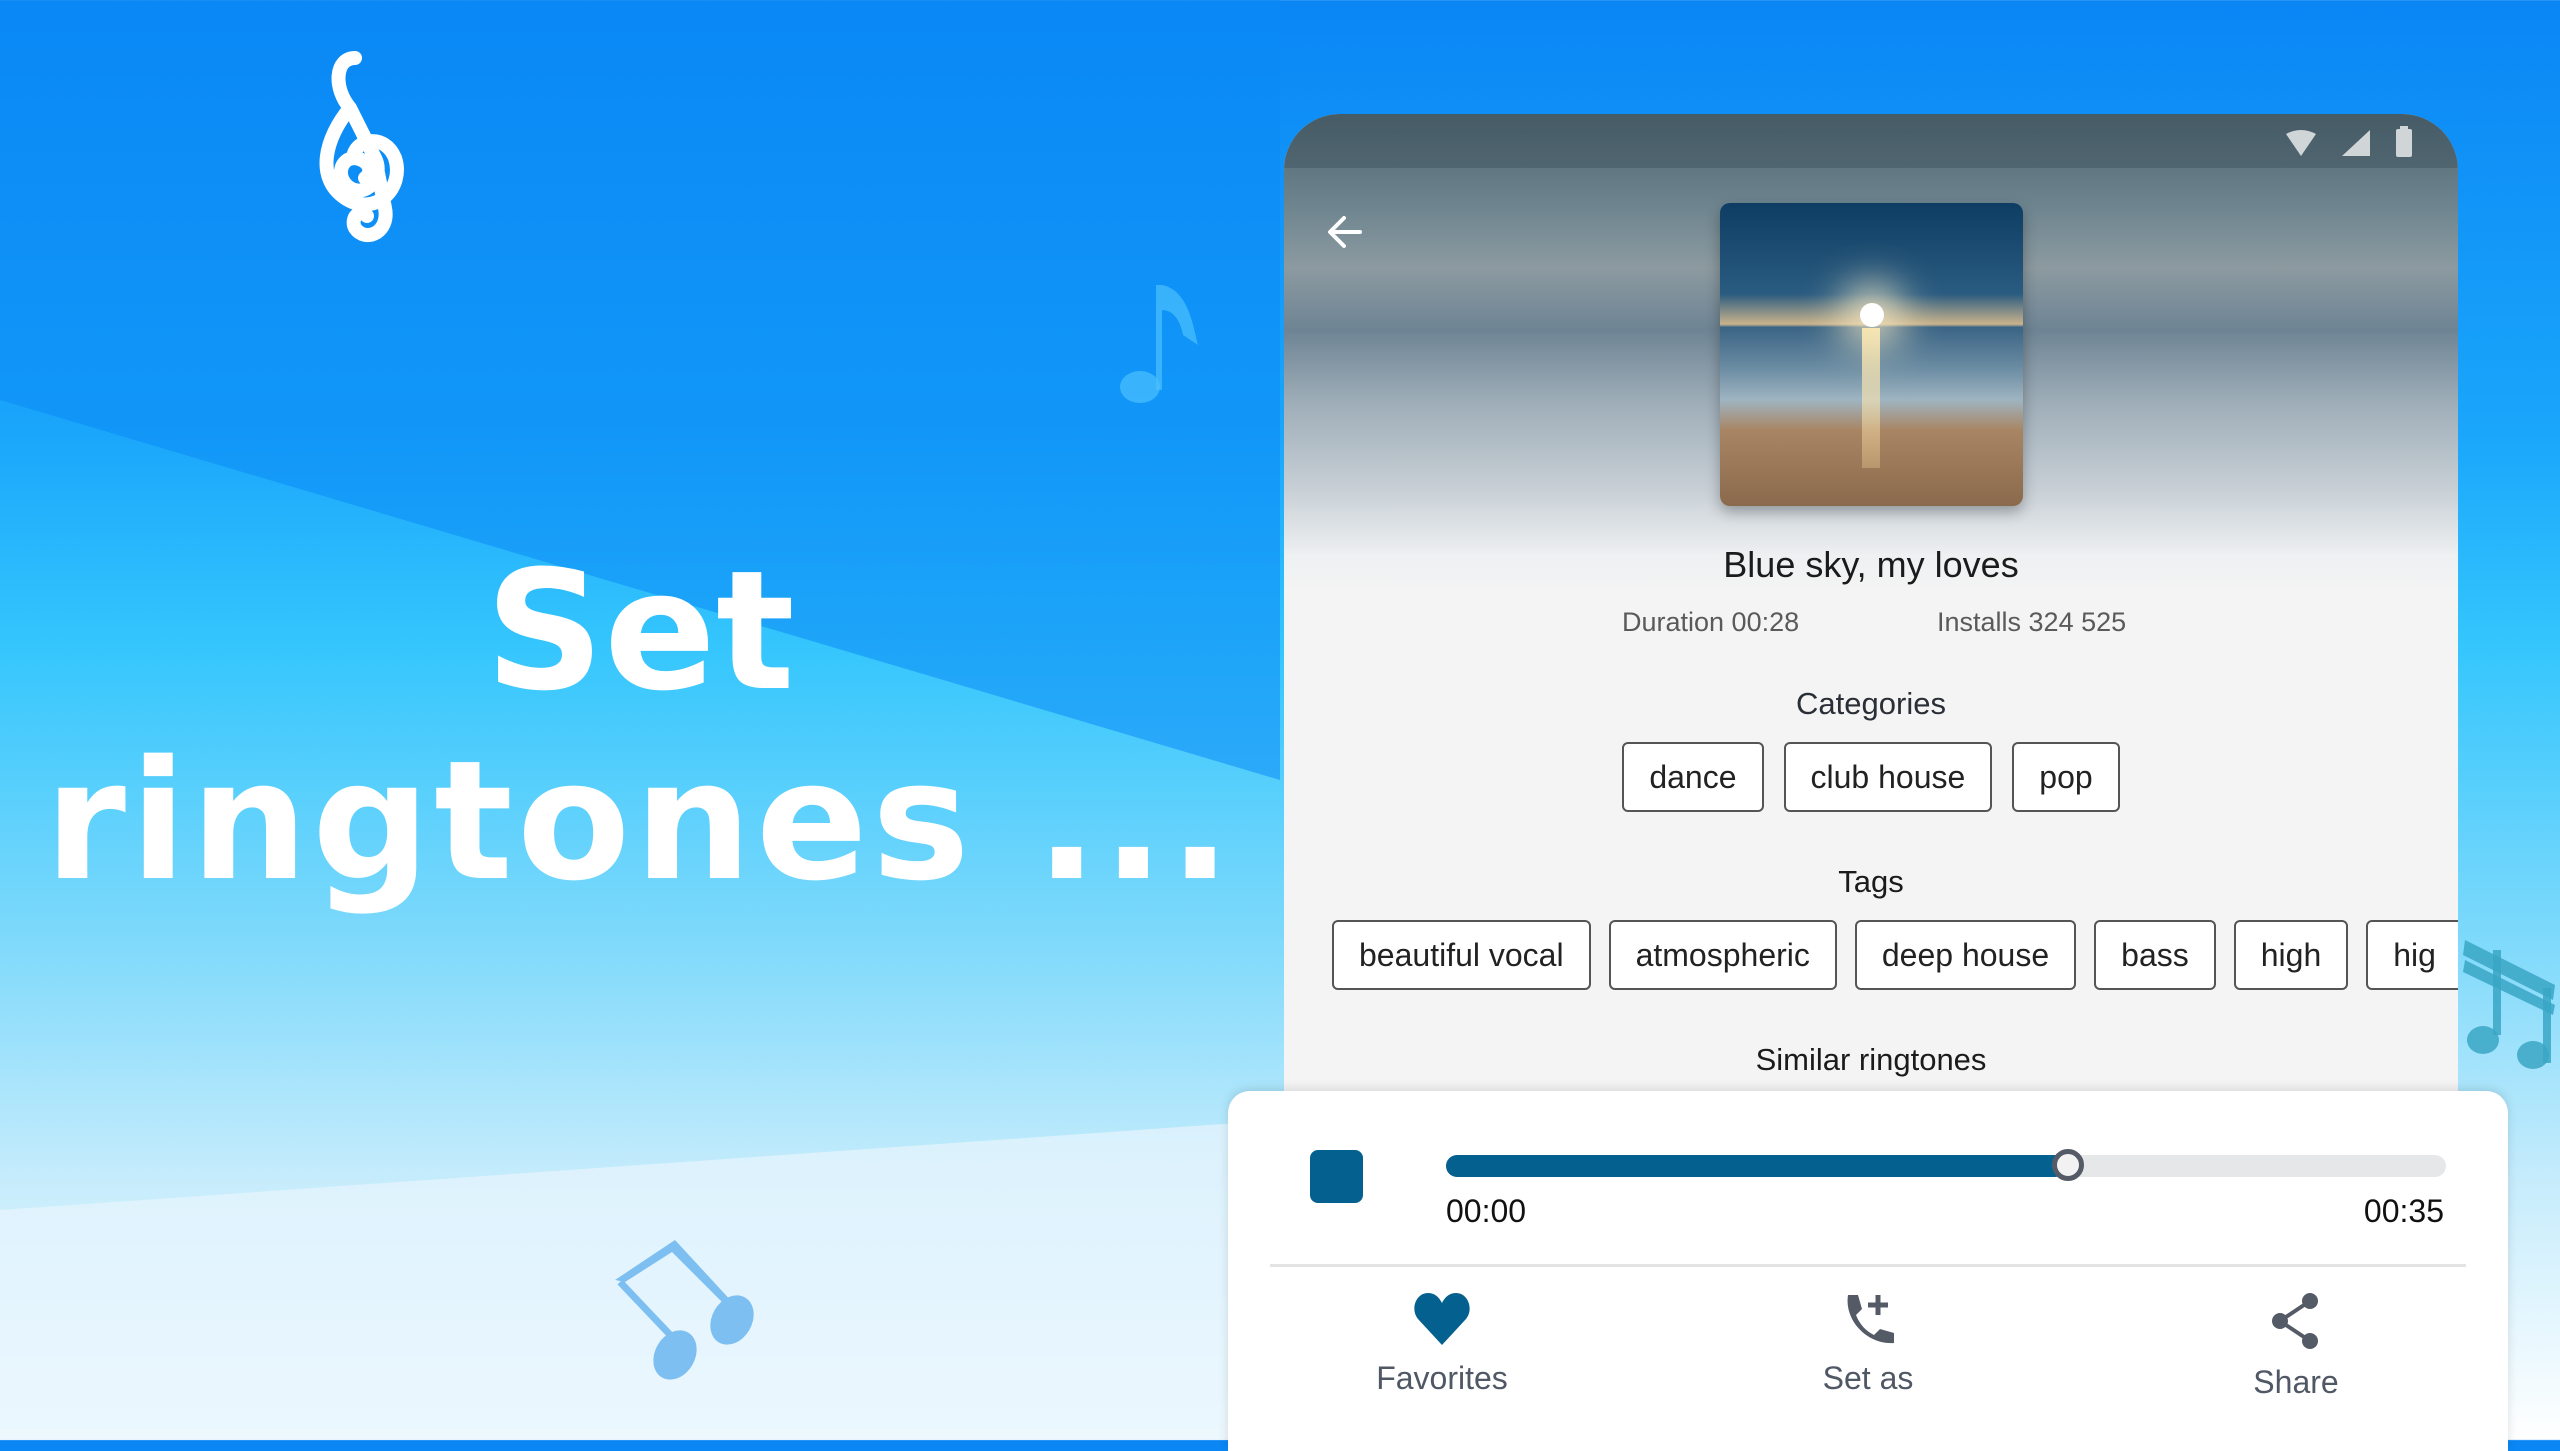 The width and height of the screenshot is (2560, 1451). I want to click on category-chip: dance, so click(1693, 777).